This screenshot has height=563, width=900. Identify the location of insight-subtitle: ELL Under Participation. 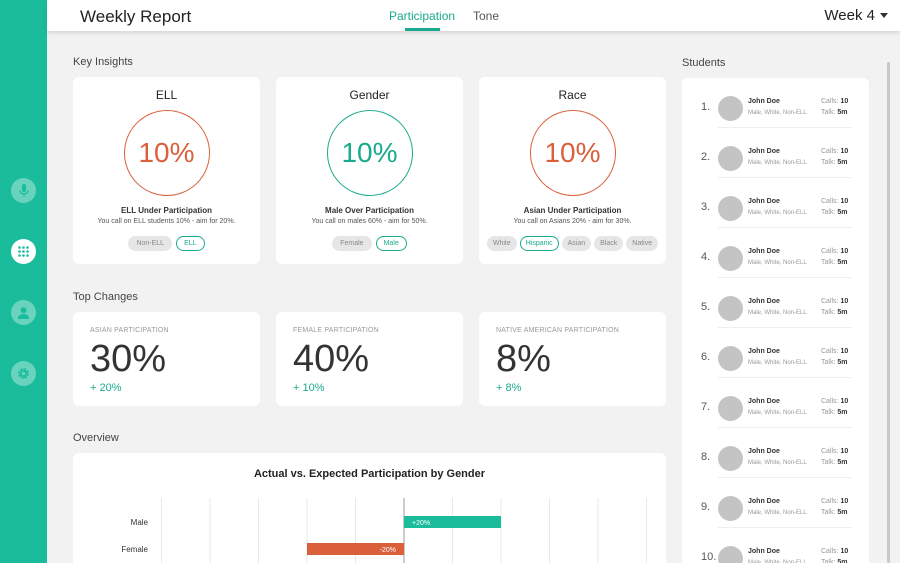
(166, 210).